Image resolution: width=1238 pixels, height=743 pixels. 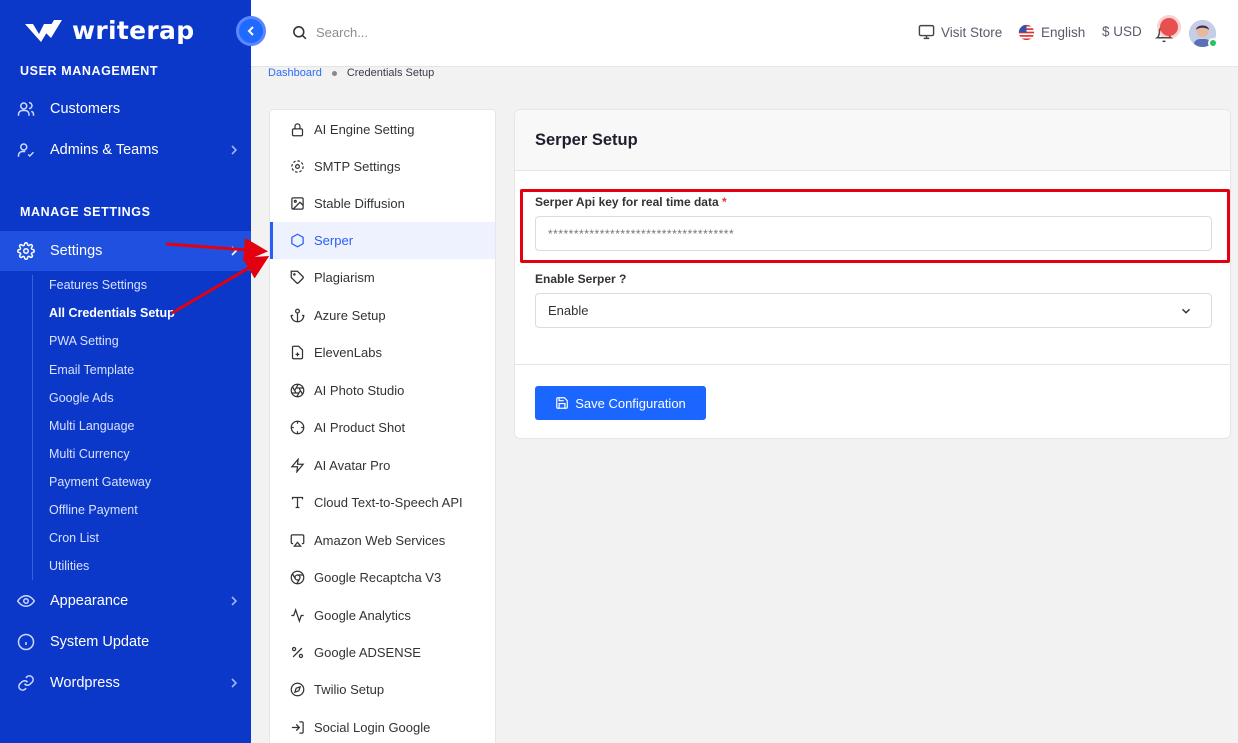 What do you see at coordinates (581, 279) in the screenshot?
I see `enable-serper-label: Enable Serper ?` at bounding box center [581, 279].